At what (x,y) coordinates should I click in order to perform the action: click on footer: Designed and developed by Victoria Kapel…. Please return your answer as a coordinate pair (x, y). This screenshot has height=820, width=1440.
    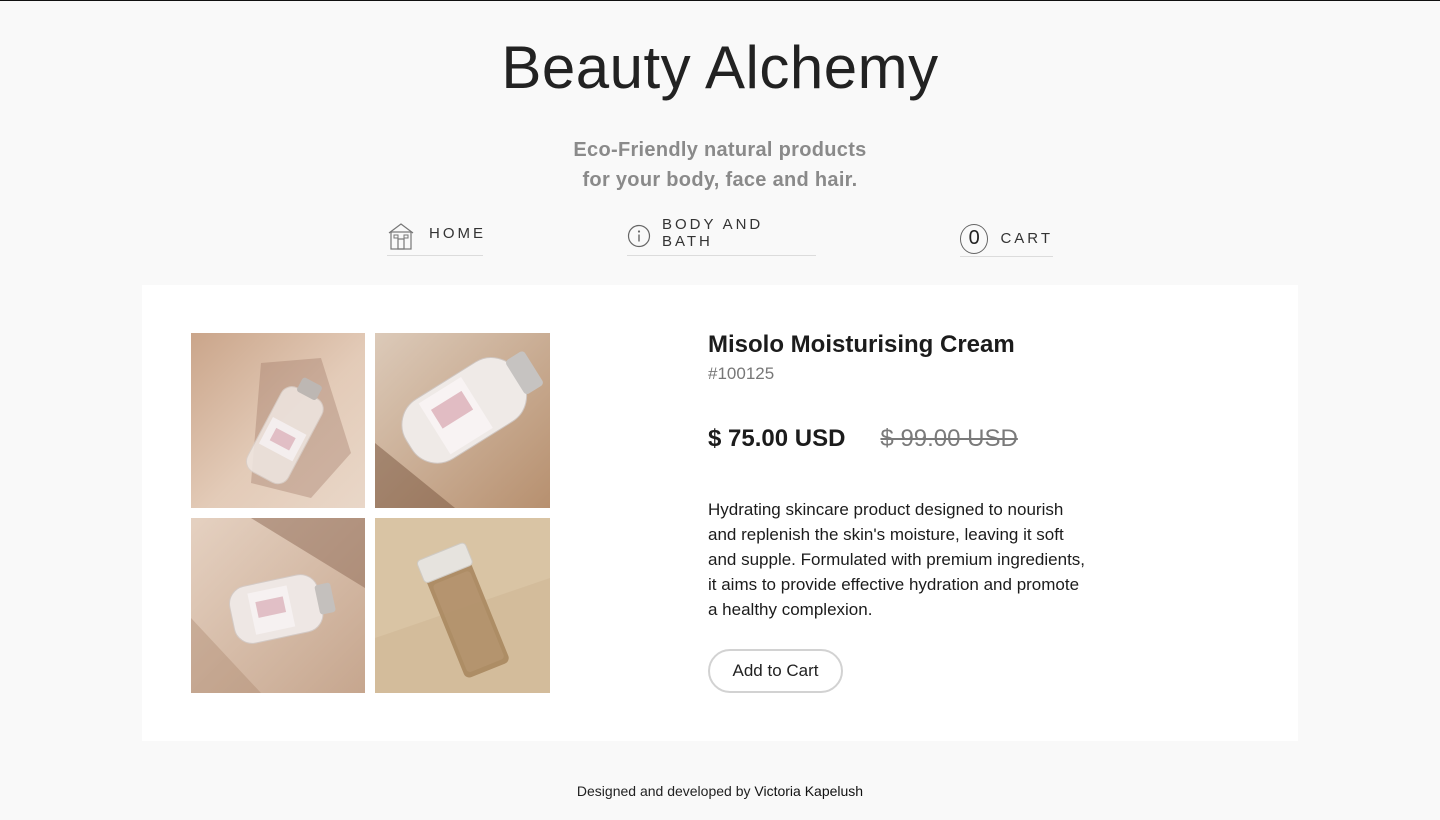
    Looking at the image, I should click on (720, 791).